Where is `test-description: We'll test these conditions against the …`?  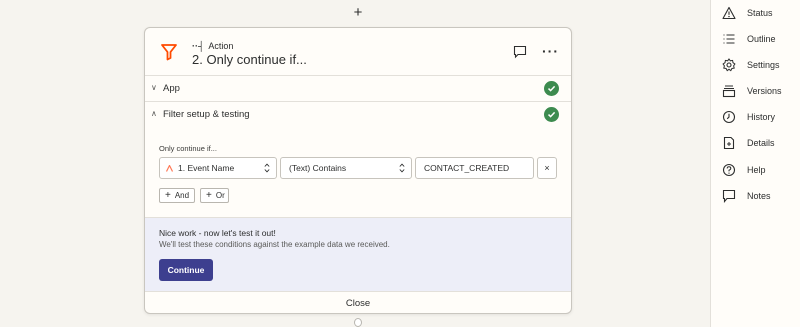
test-description: We'll test these conditions against the … is located at coordinates (274, 244).